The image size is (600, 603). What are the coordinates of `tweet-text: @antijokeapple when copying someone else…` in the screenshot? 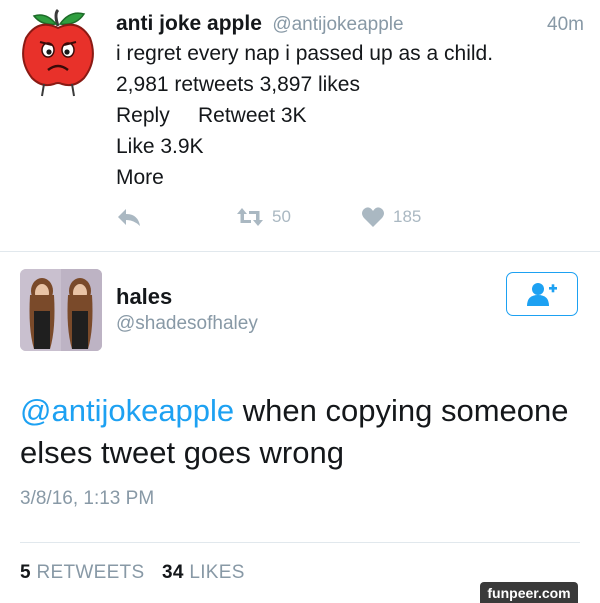 It's located at (300, 432).